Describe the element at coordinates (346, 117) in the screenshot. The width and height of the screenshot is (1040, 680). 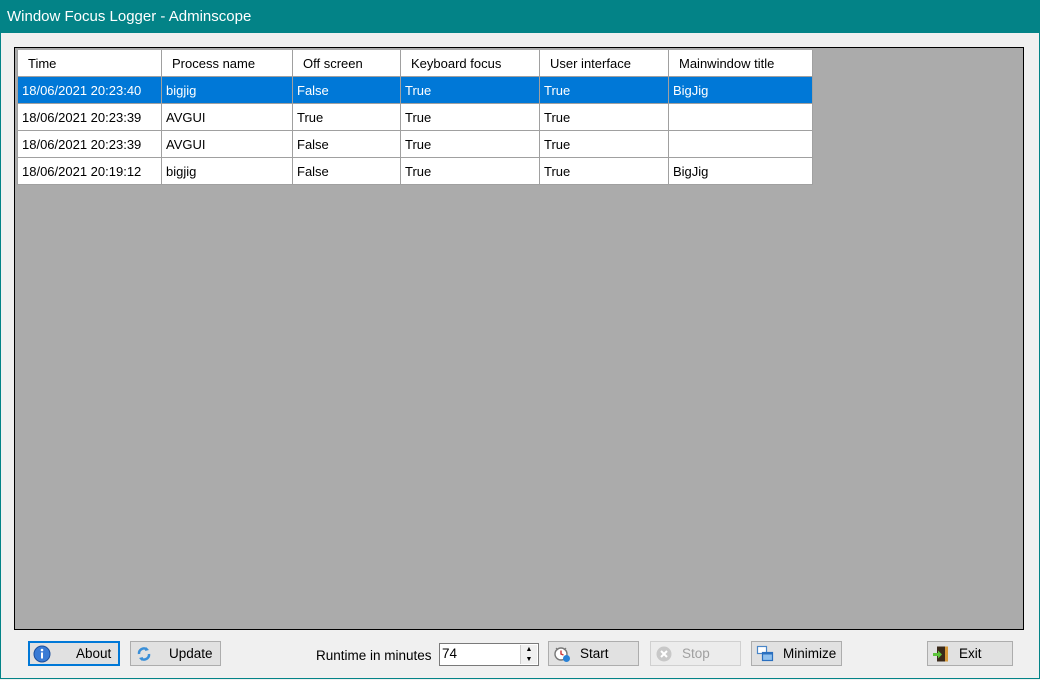
I see `cell-off-screen: True` at that location.